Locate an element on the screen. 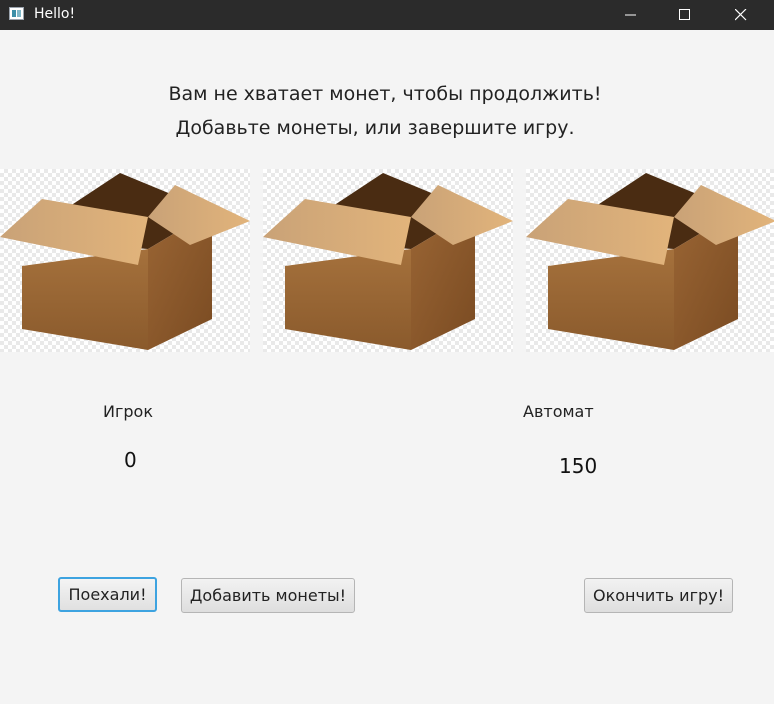 The height and width of the screenshot is (704, 774). message-line-1: Вам не хватает монет, чтобы продолжить! is located at coordinates (385, 94).